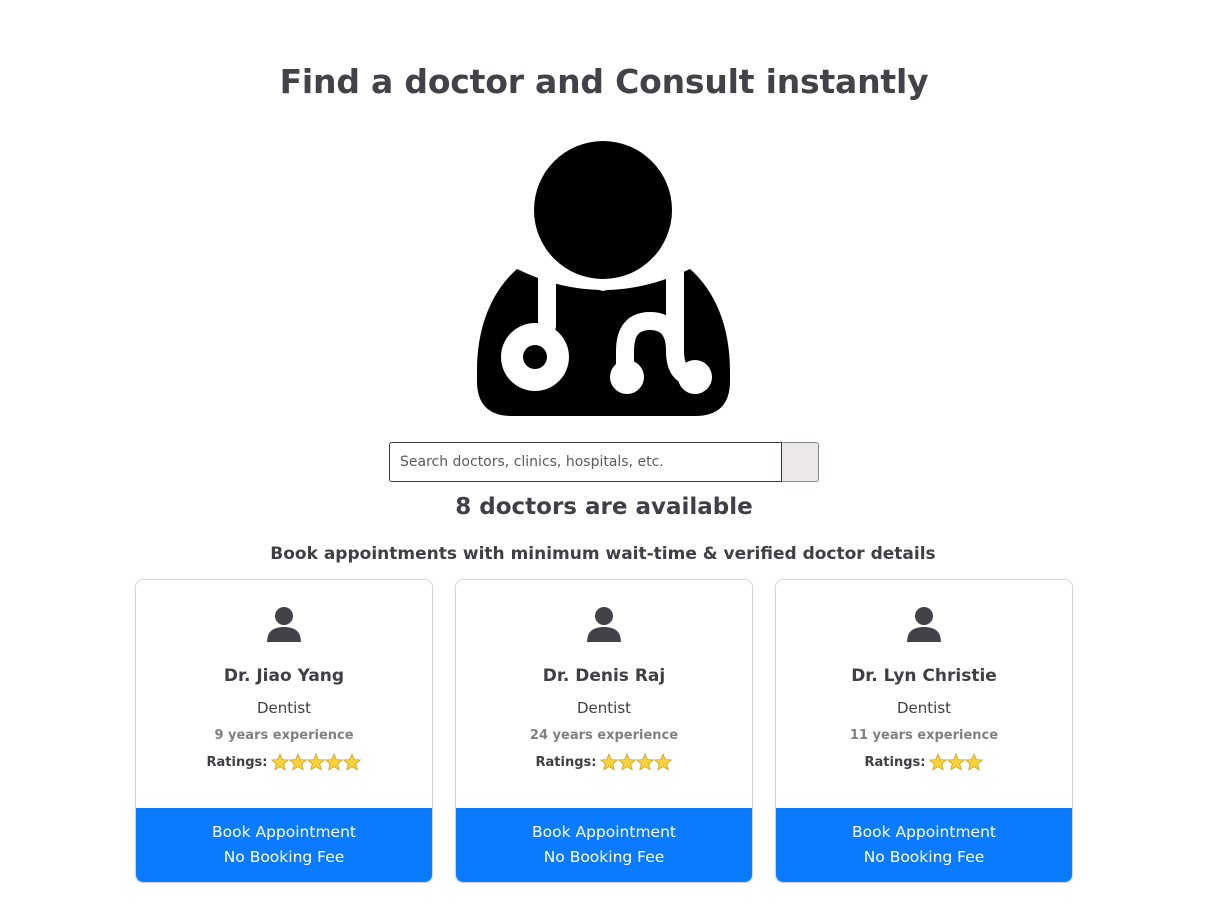  I want to click on page-title: Find a doctor and Consult instantly, so click(604, 81).